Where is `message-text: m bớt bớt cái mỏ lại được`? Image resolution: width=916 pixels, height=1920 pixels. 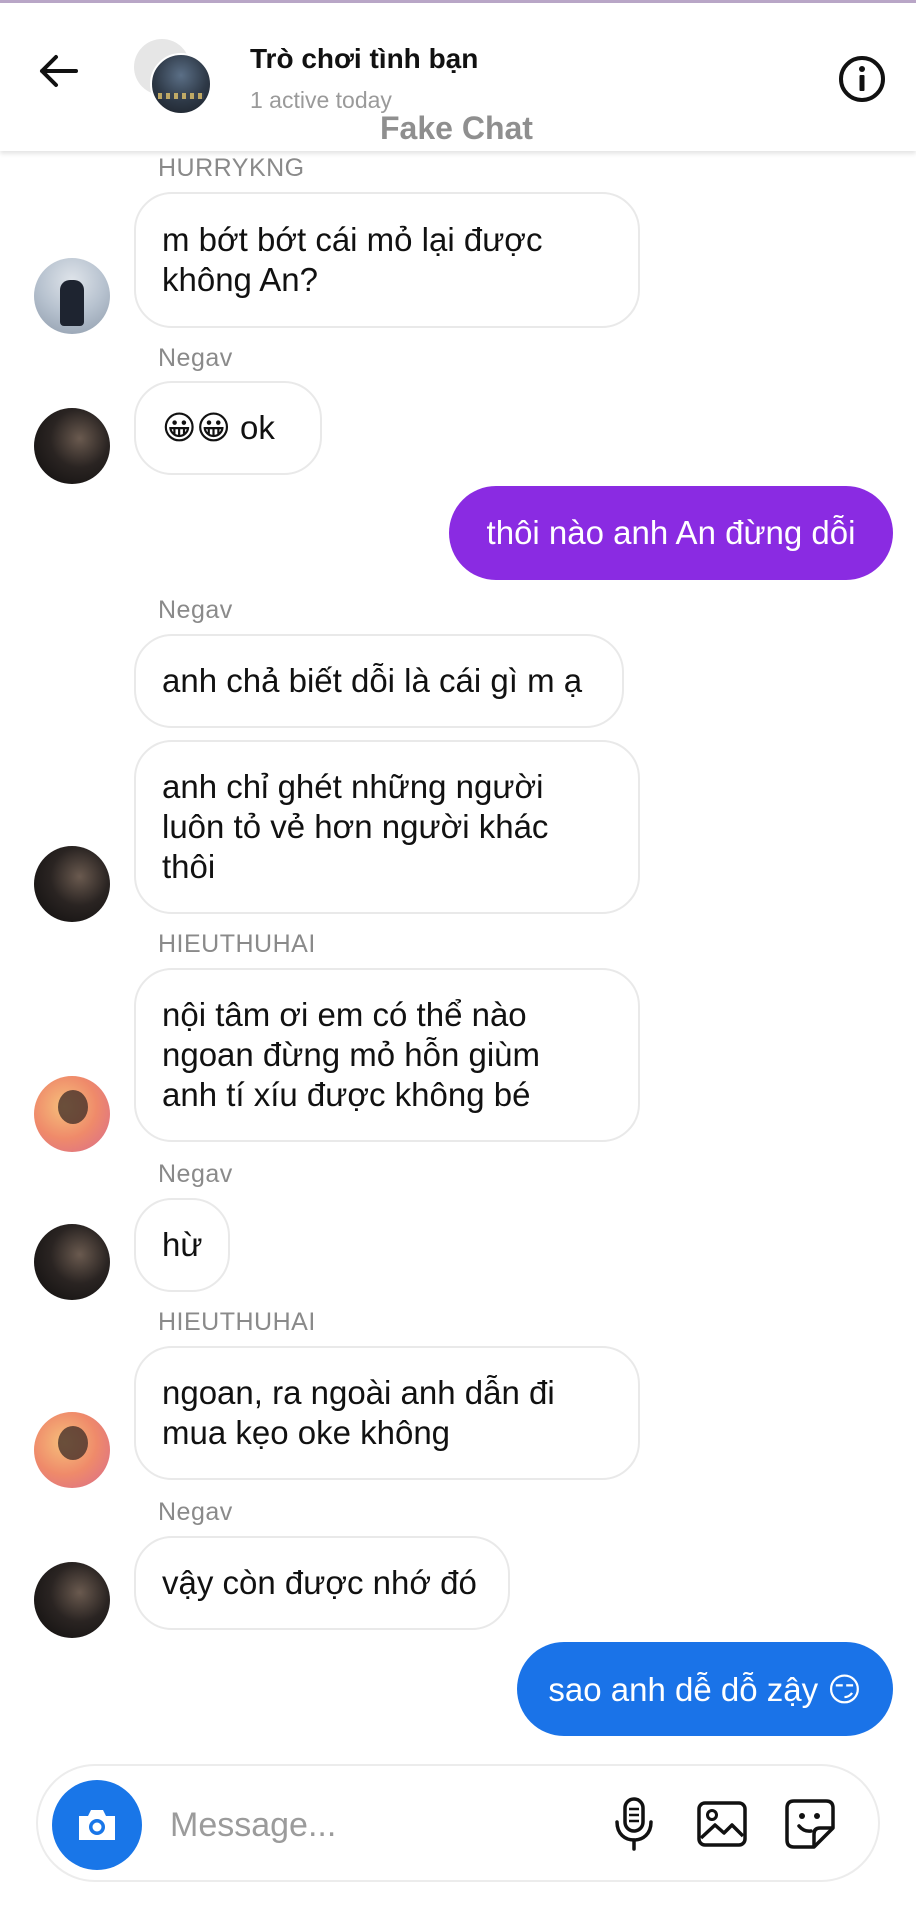
message-text: m bớt bớt cái mỏ lại được is located at coordinates (352, 239).